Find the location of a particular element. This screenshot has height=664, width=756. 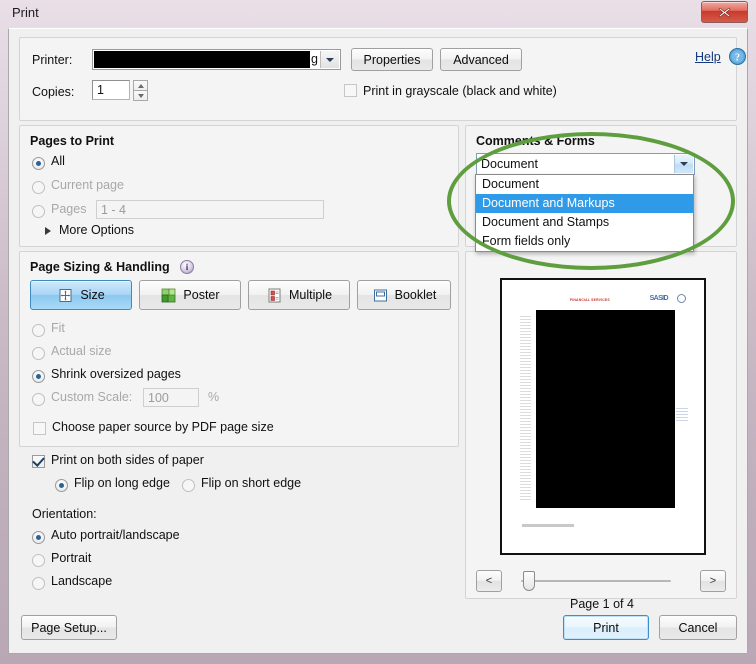

help-icon: ? is located at coordinates (737, 56).